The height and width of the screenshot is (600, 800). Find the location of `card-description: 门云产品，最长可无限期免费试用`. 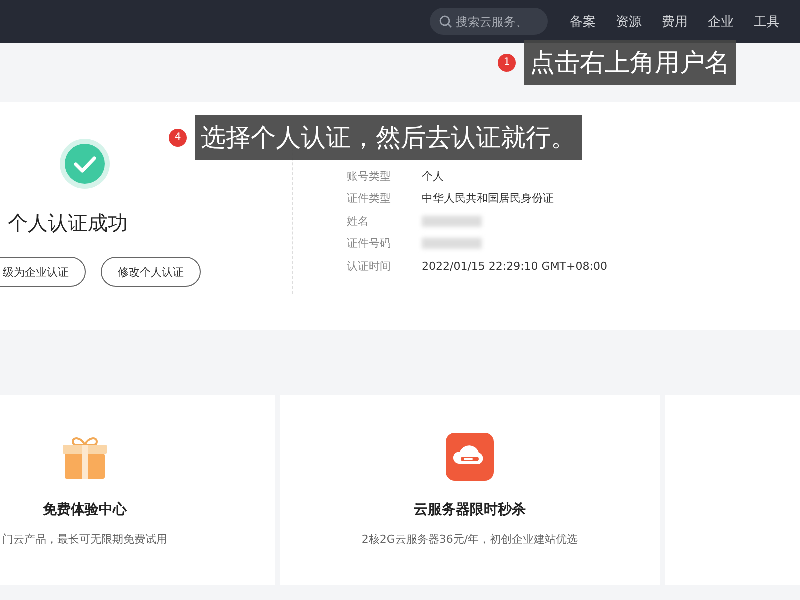

card-description: 门云产品，最长可无限期免费试用 is located at coordinates (85, 539).